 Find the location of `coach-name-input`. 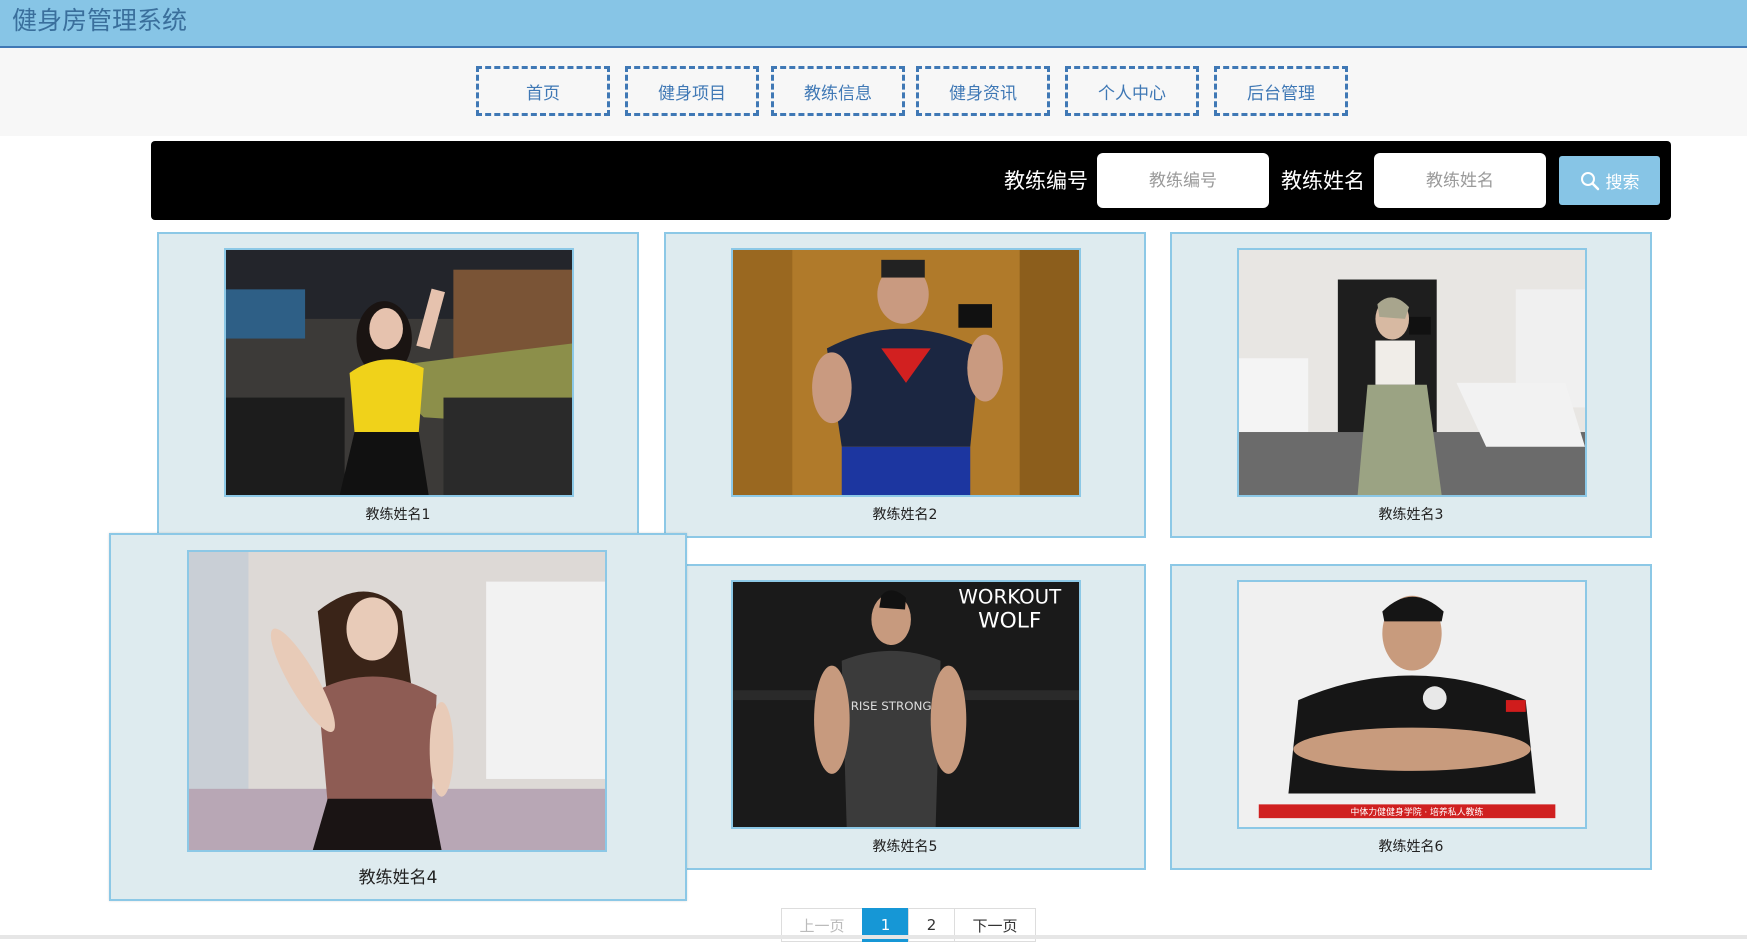

coach-name-input is located at coordinates (1460, 180).